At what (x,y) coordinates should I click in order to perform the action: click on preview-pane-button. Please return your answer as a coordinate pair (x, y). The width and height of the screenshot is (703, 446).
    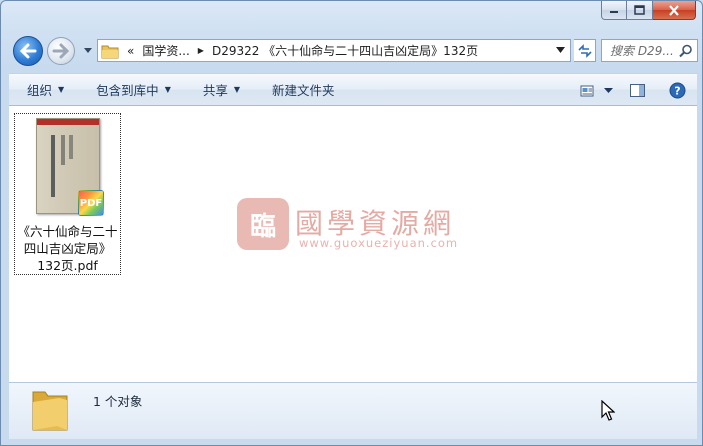
    Looking at the image, I should click on (637, 90).